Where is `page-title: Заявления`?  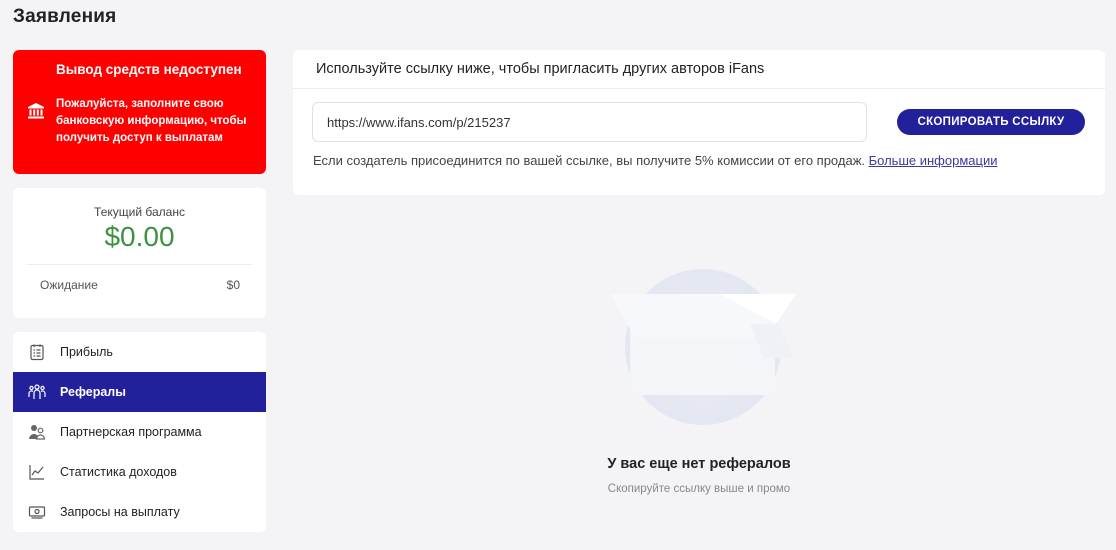
page-title: Заявления is located at coordinates (65, 16).